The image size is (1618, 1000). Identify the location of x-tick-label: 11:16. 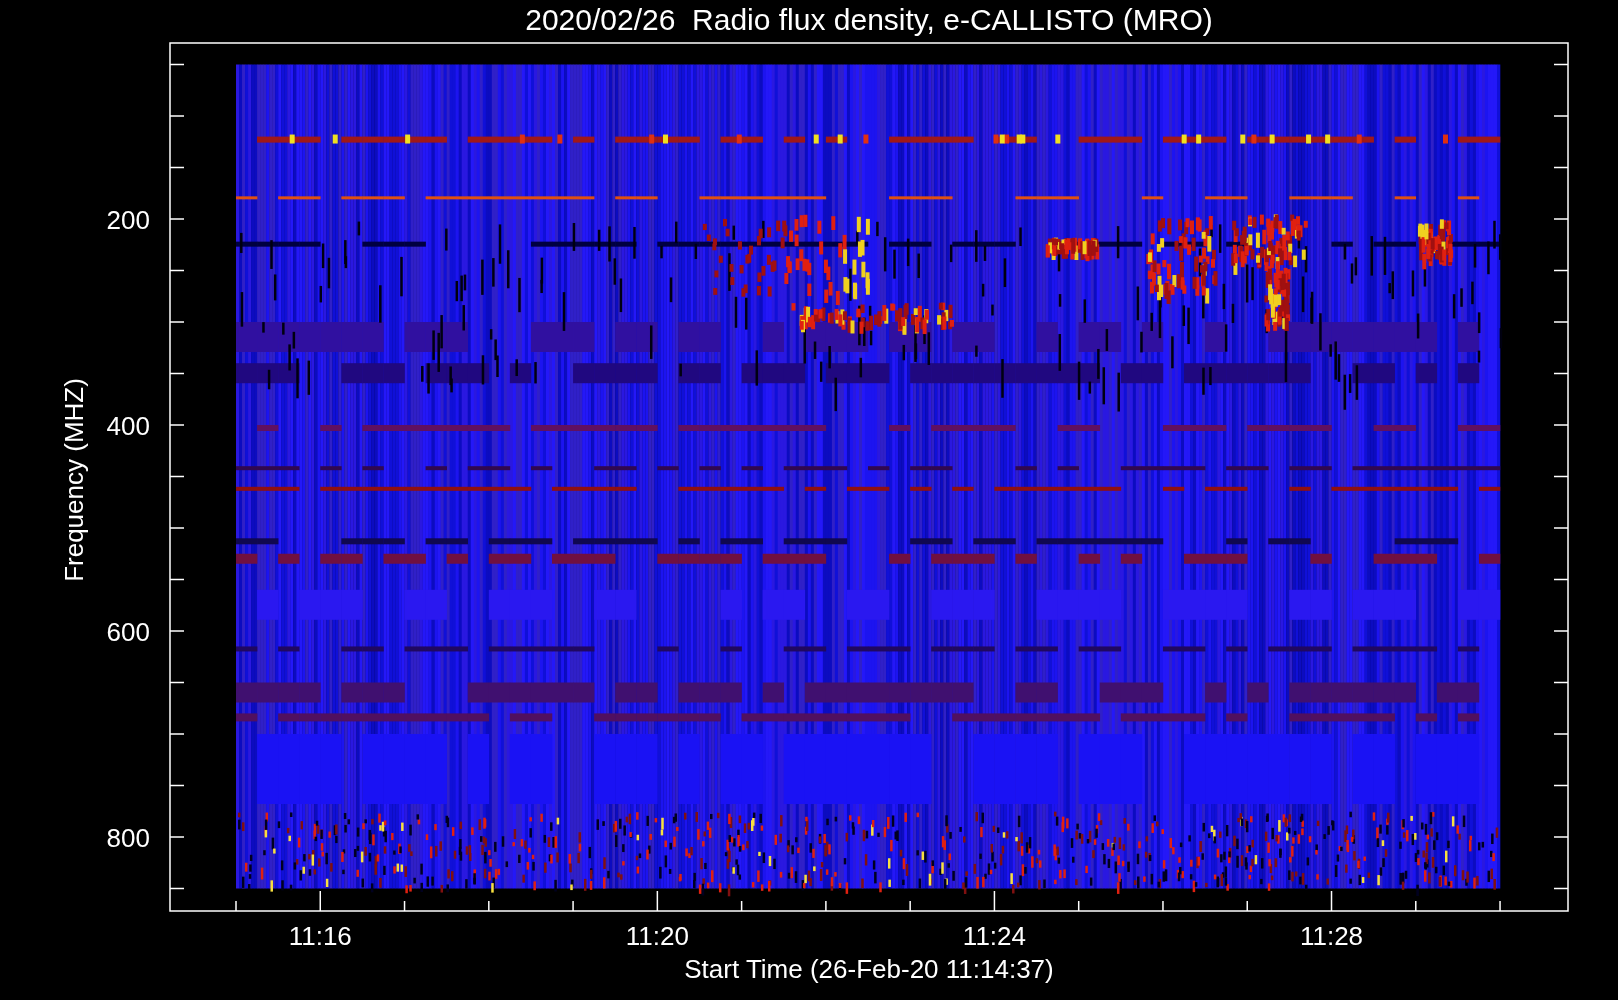
(320, 935).